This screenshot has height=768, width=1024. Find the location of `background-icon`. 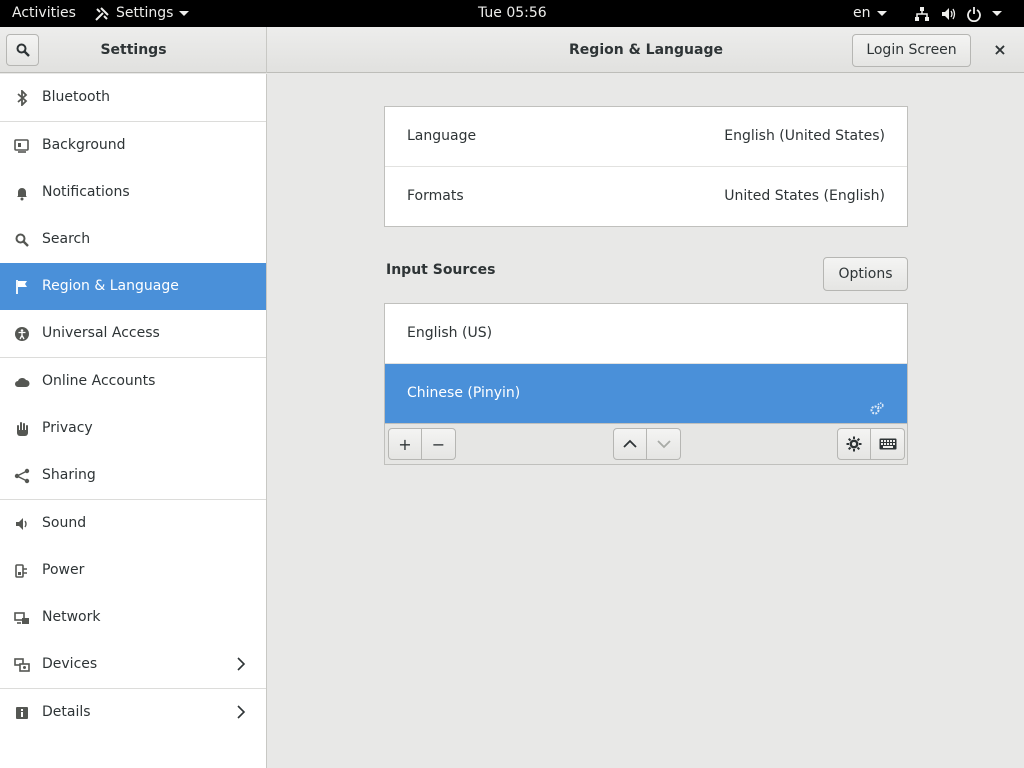

background-icon is located at coordinates (22, 146).